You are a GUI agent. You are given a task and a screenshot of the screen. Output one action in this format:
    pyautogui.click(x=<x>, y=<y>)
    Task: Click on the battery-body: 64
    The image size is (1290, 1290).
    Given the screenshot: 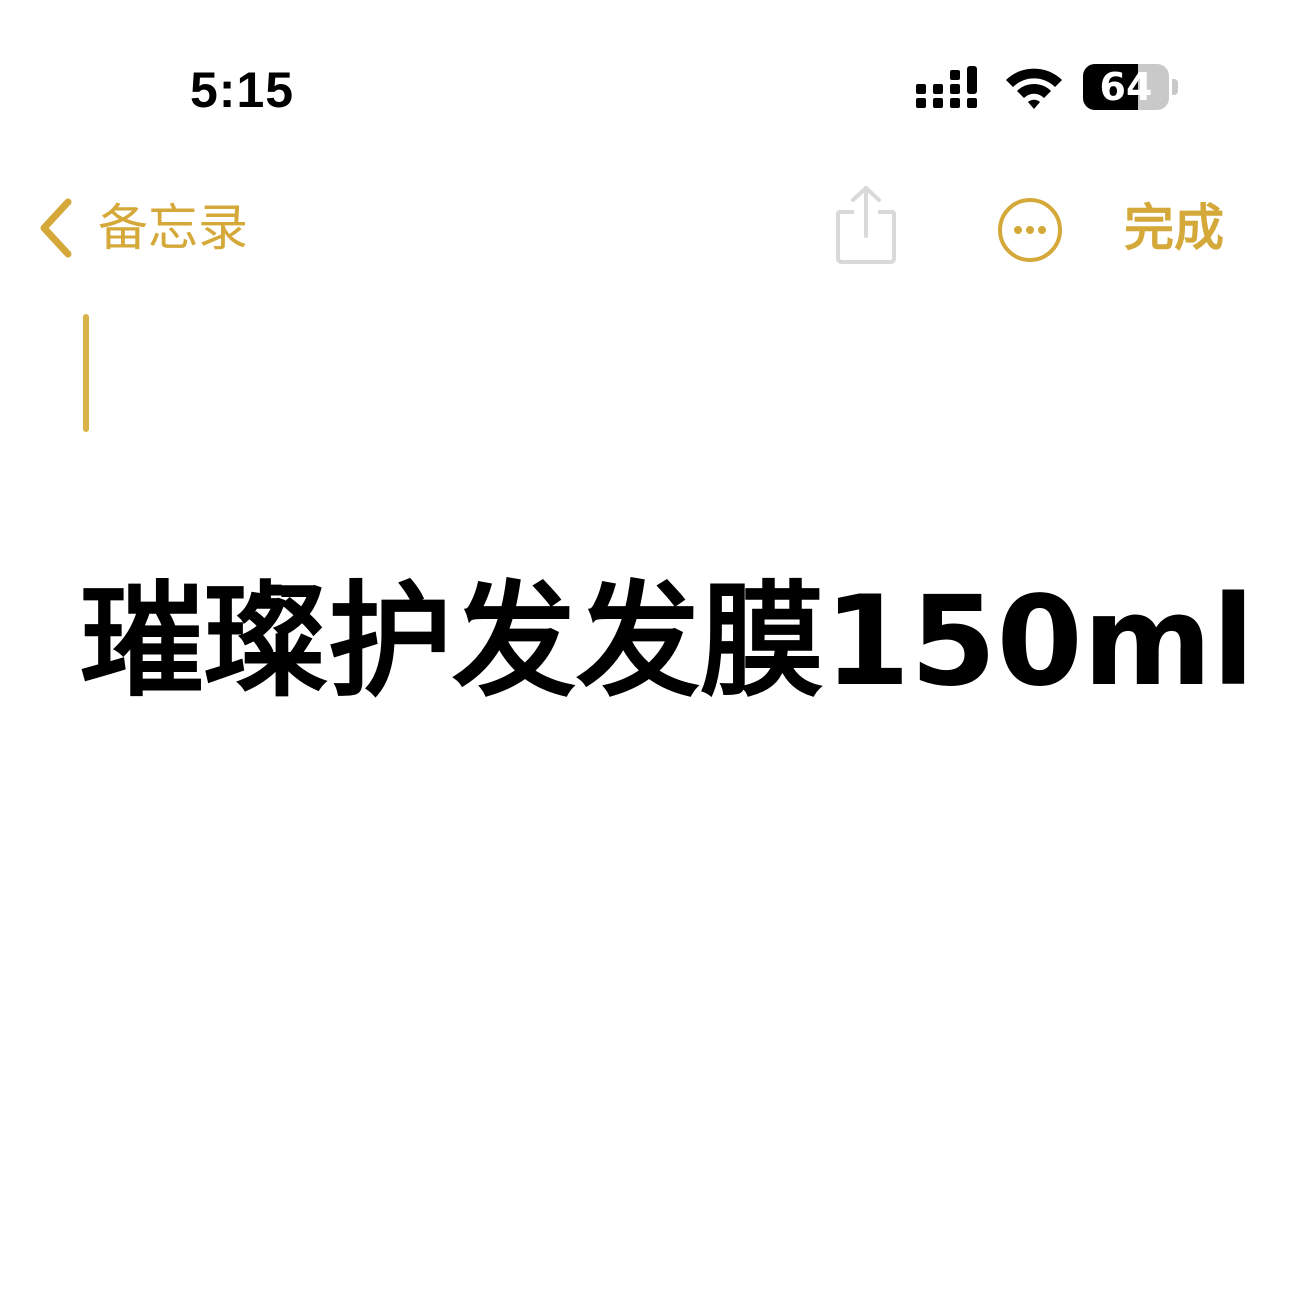 What is the action you would take?
    pyautogui.click(x=1126, y=87)
    